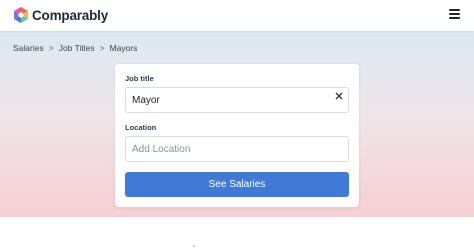  I want to click on breadcrumb-item-mayors: Mayors, so click(124, 48).